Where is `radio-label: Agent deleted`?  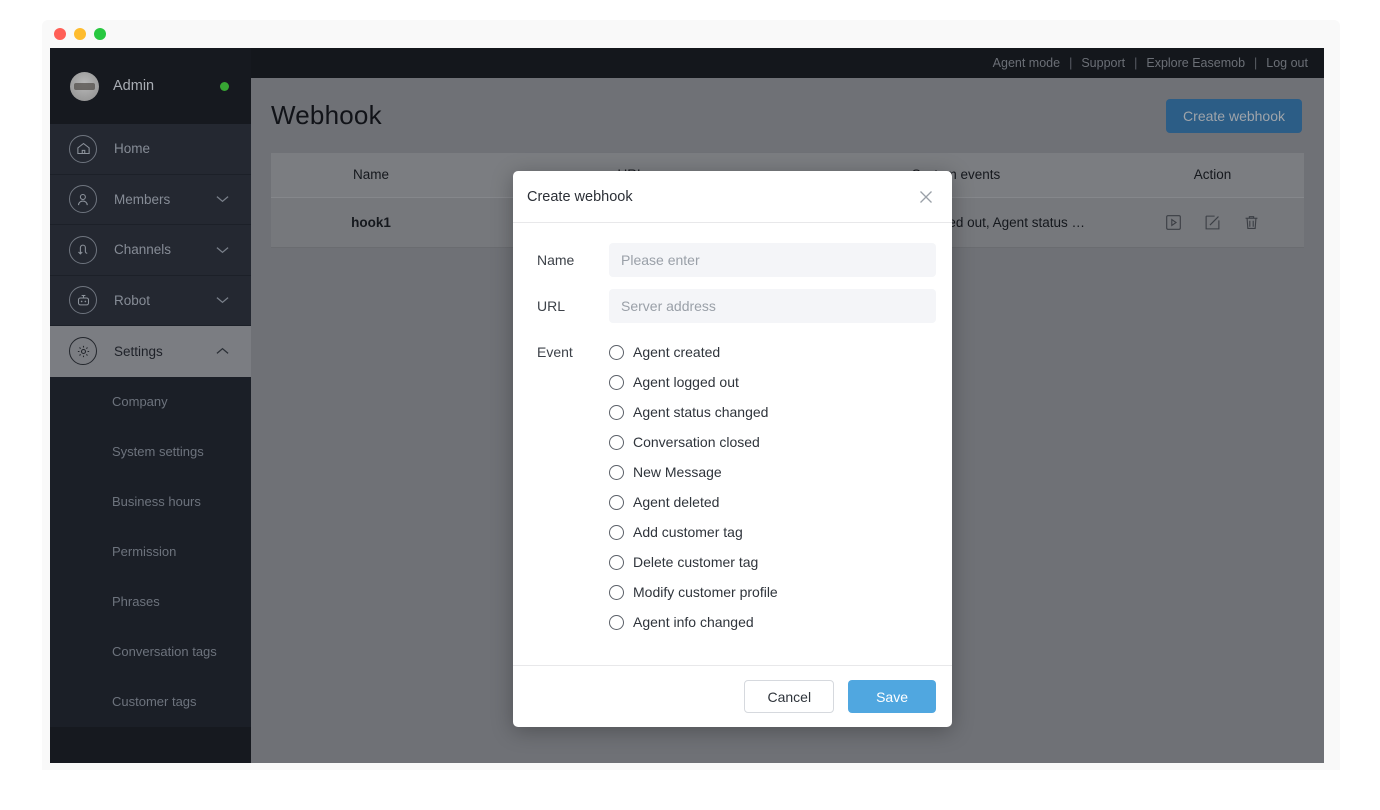 radio-label: Agent deleted is located at coordinates (676, 502).